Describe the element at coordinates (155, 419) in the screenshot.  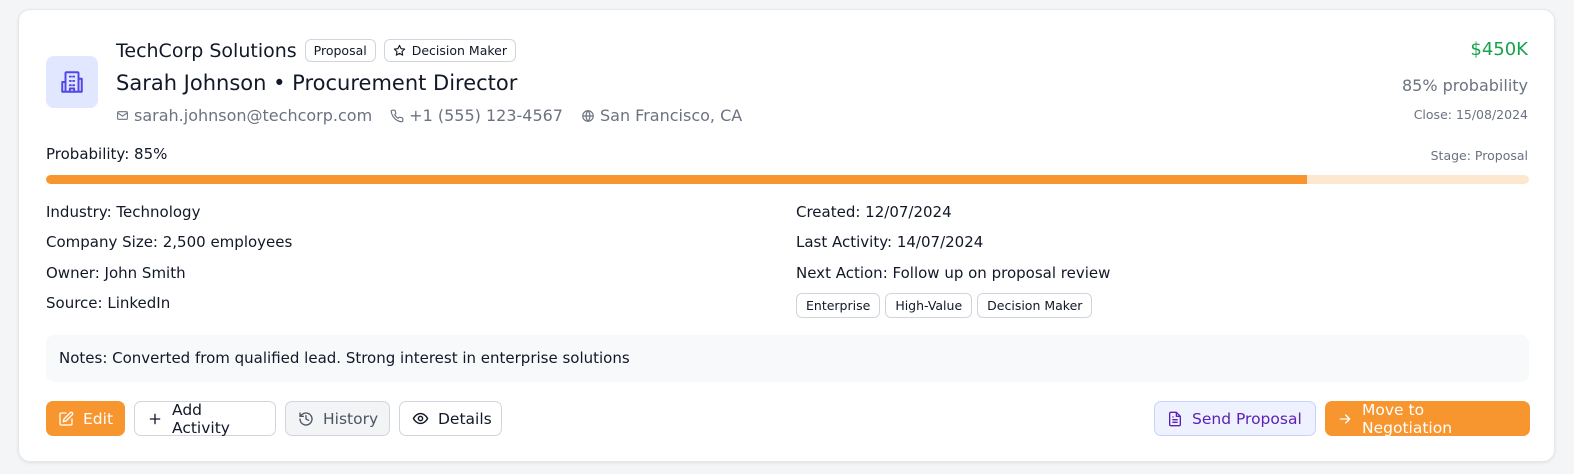
I see `plus-icon` at that location.